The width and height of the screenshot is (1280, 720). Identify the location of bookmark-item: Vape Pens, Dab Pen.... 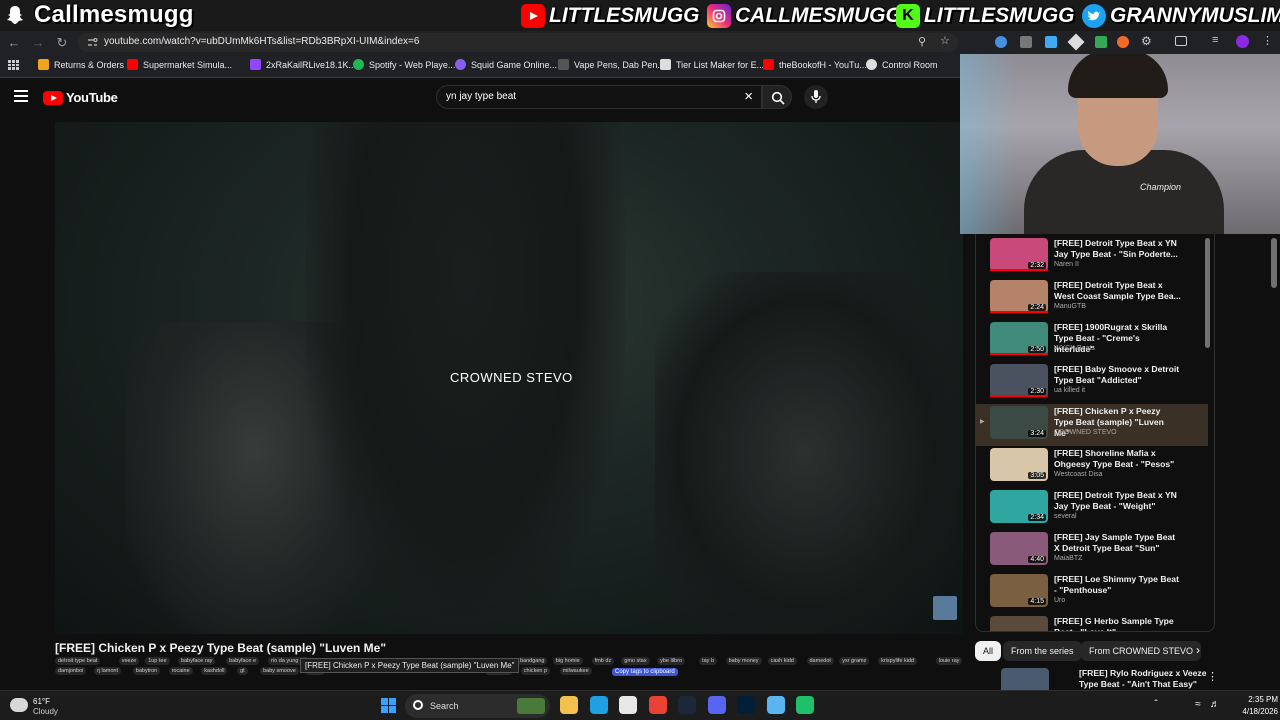
(611, 64).